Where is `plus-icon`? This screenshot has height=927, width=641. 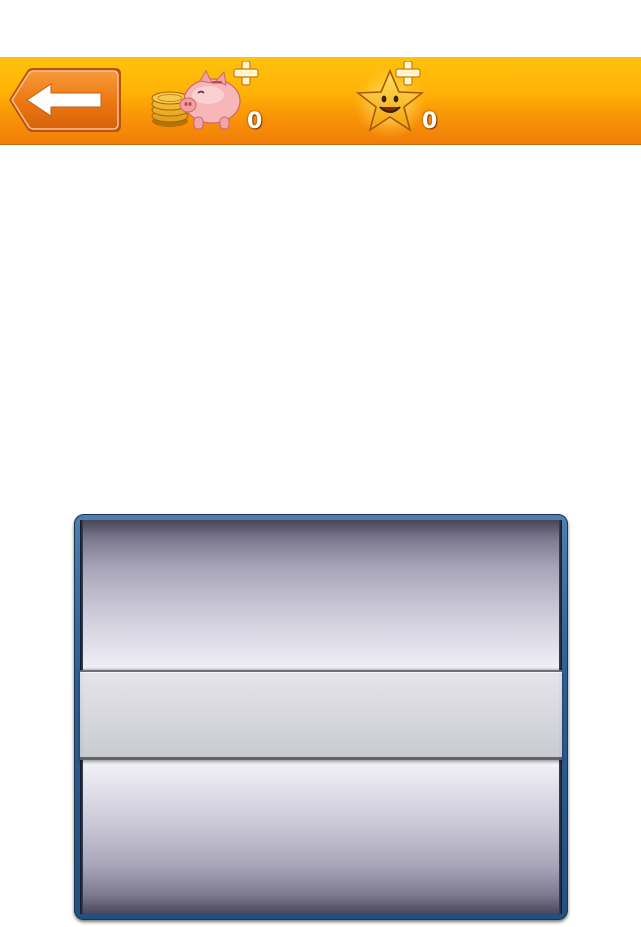
plus-icon is located at coordinates (246, 73).